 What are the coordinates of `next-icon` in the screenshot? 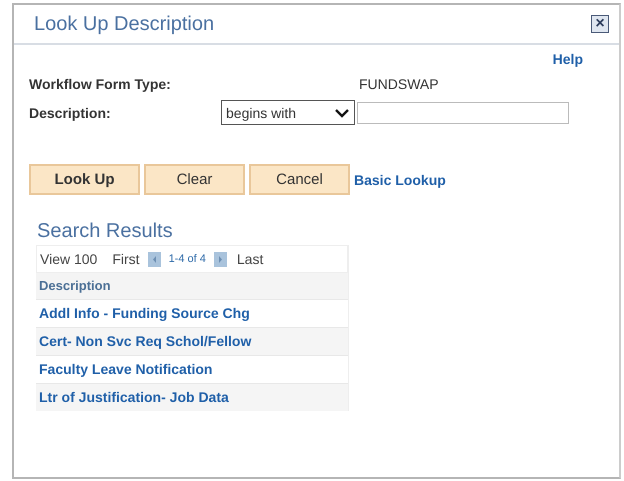 It's located at (220, 259).